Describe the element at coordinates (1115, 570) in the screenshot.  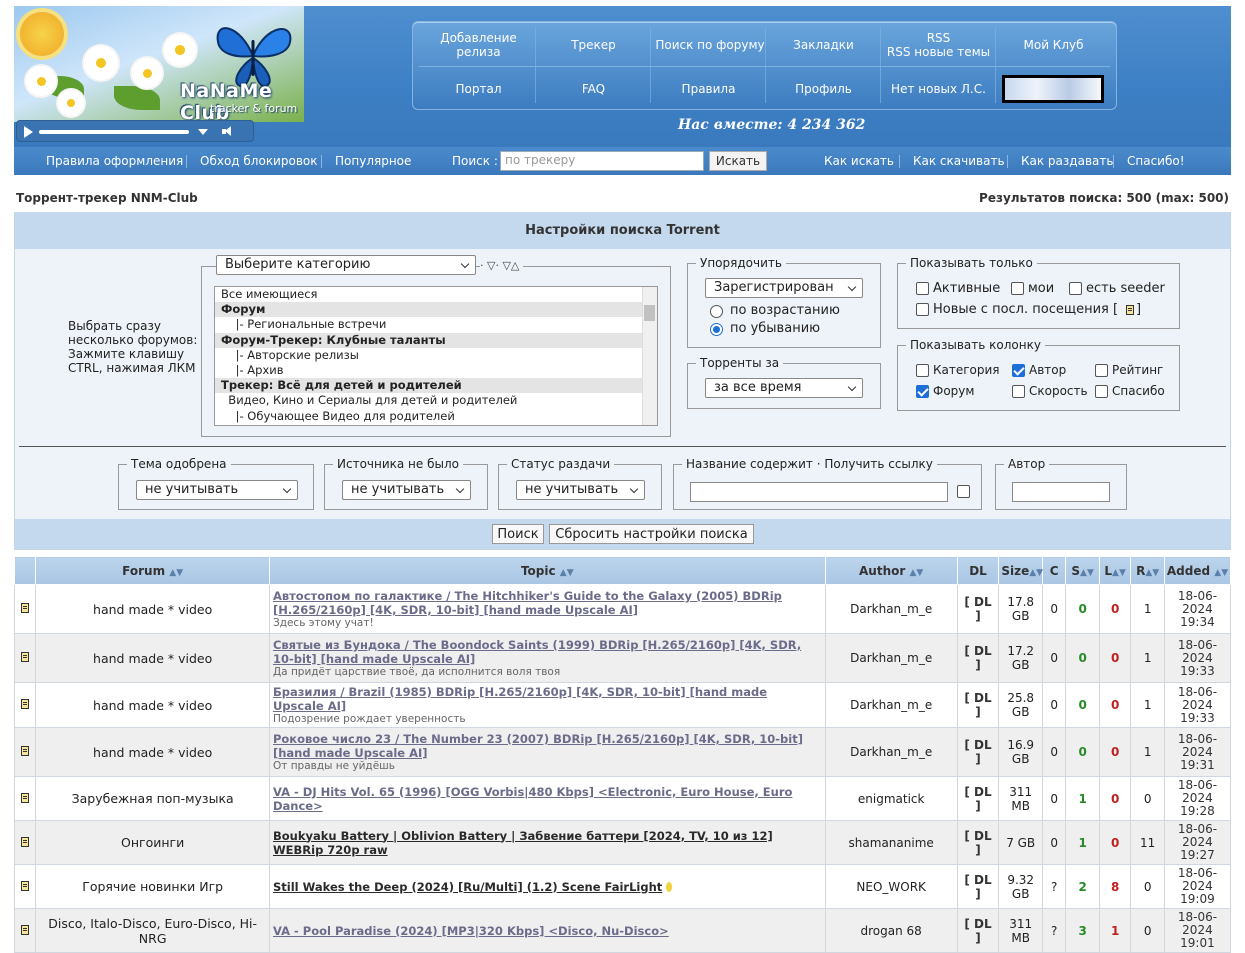
I see `l-column-header: L▲▼` at that location.